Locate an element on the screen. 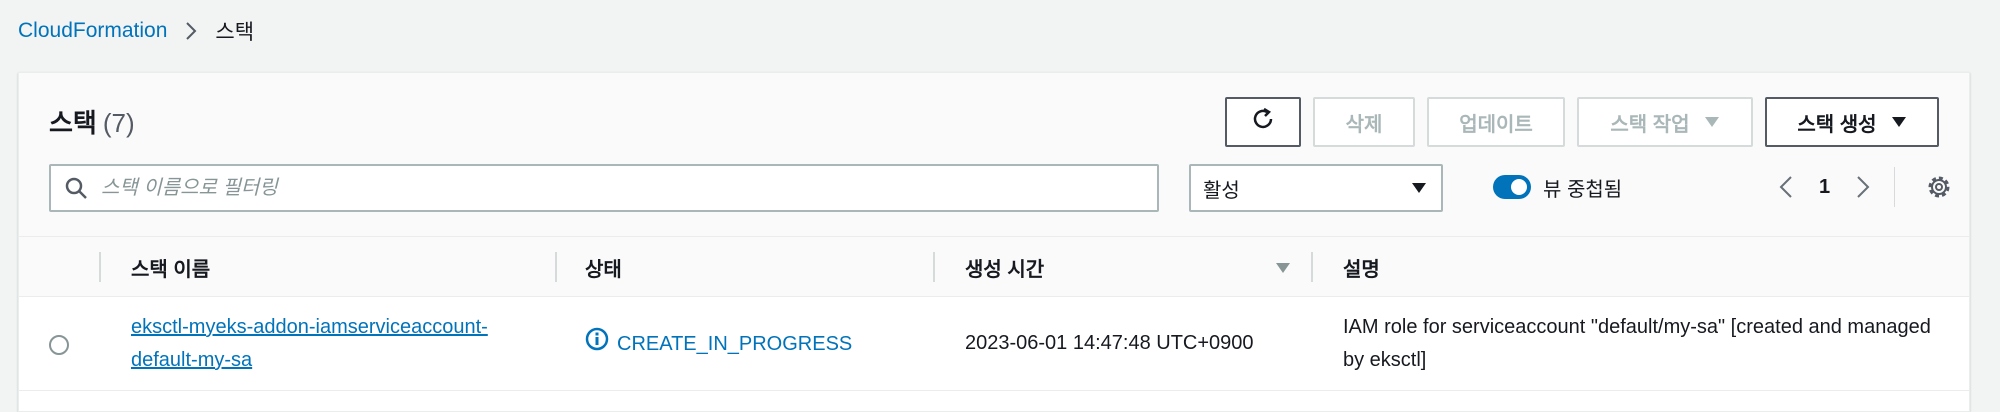  column-header-stack-name: 스택 이름 is located at coordinates (170, 267).